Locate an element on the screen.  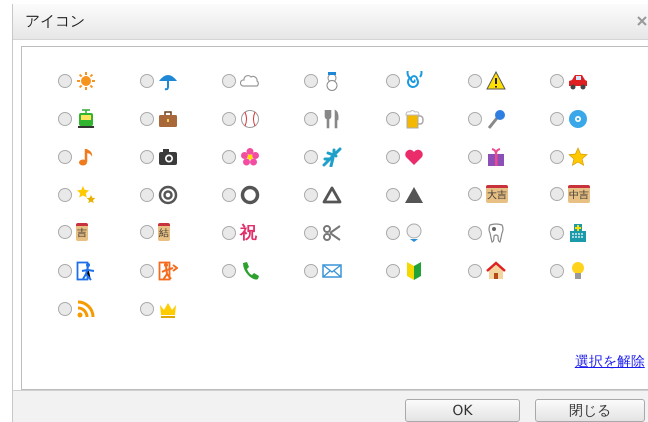
kanji-icon: 祝 is located at coordinates (248, 232).